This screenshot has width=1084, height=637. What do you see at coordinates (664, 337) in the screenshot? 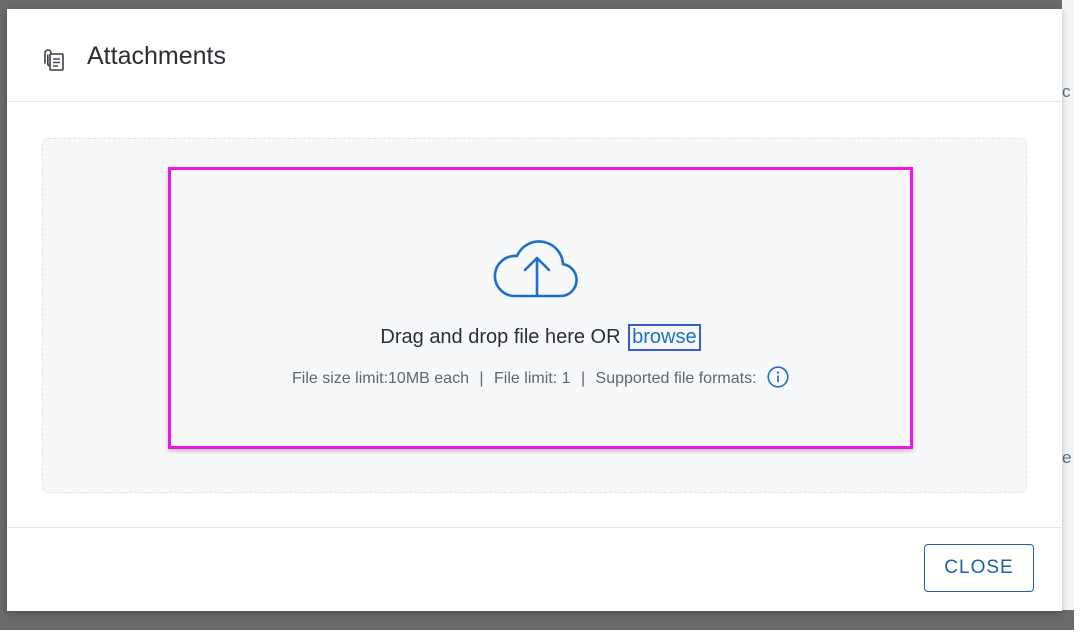
I see `browse-link: browse` at bounding box center [664, 337].